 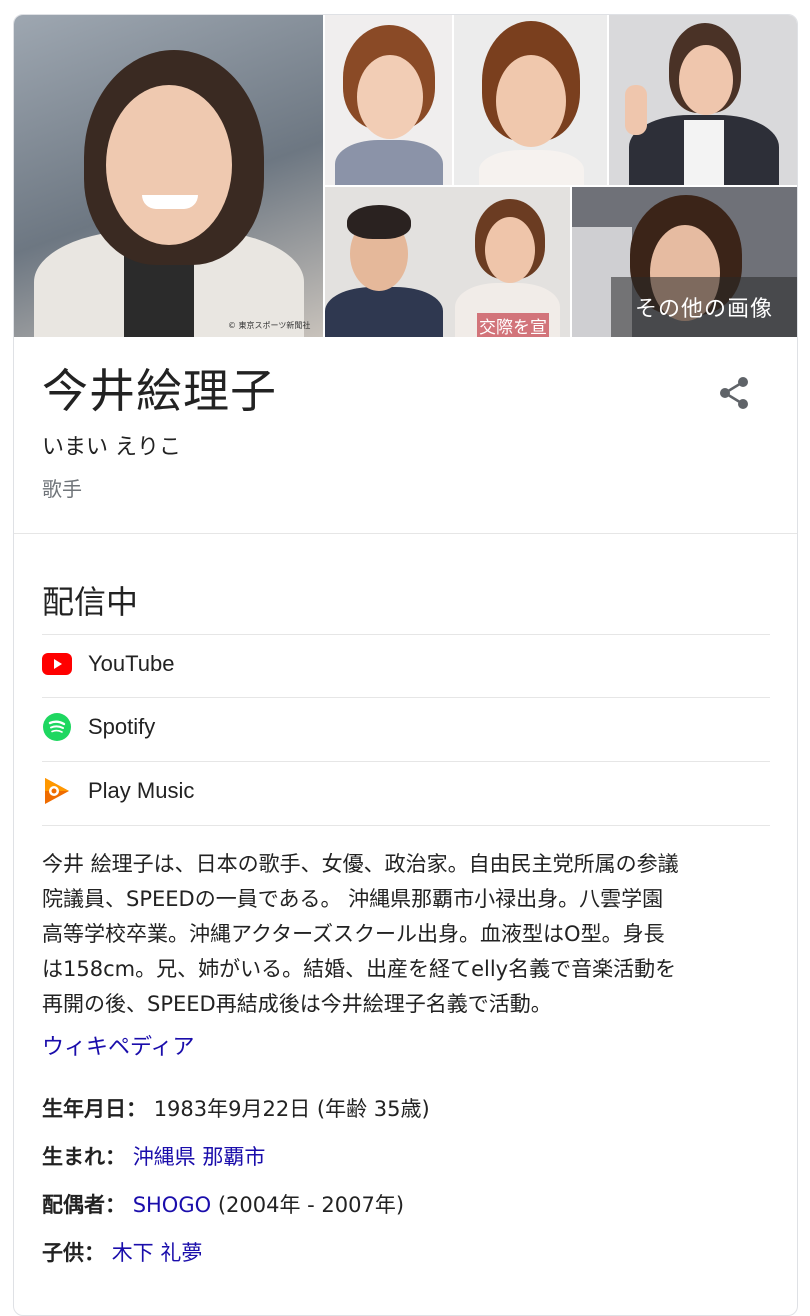 I want to click on description-line: 今井 絵理子は、日本の歌手、女優、政治家。自由民主党所属の参議, so click(x=360, y=864).